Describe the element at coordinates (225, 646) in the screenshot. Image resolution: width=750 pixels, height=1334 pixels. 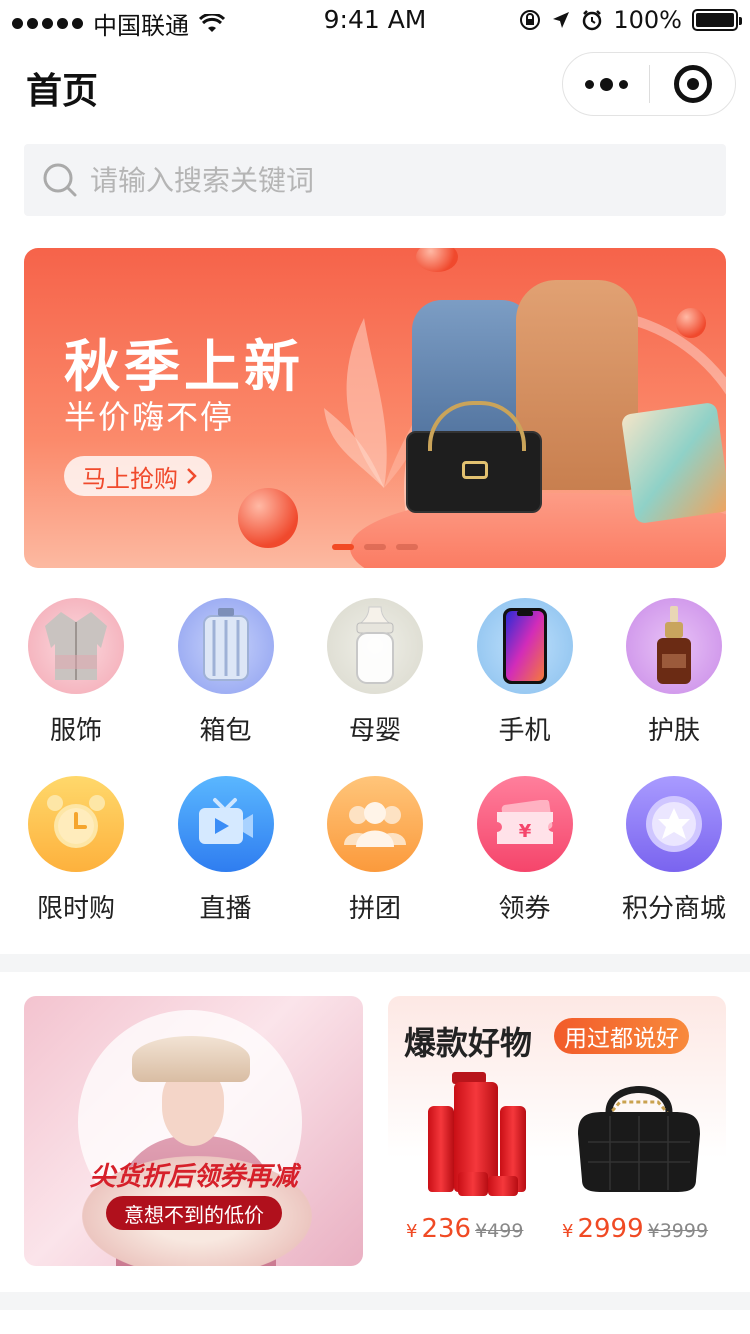
I see `luggage-icon` at that location.